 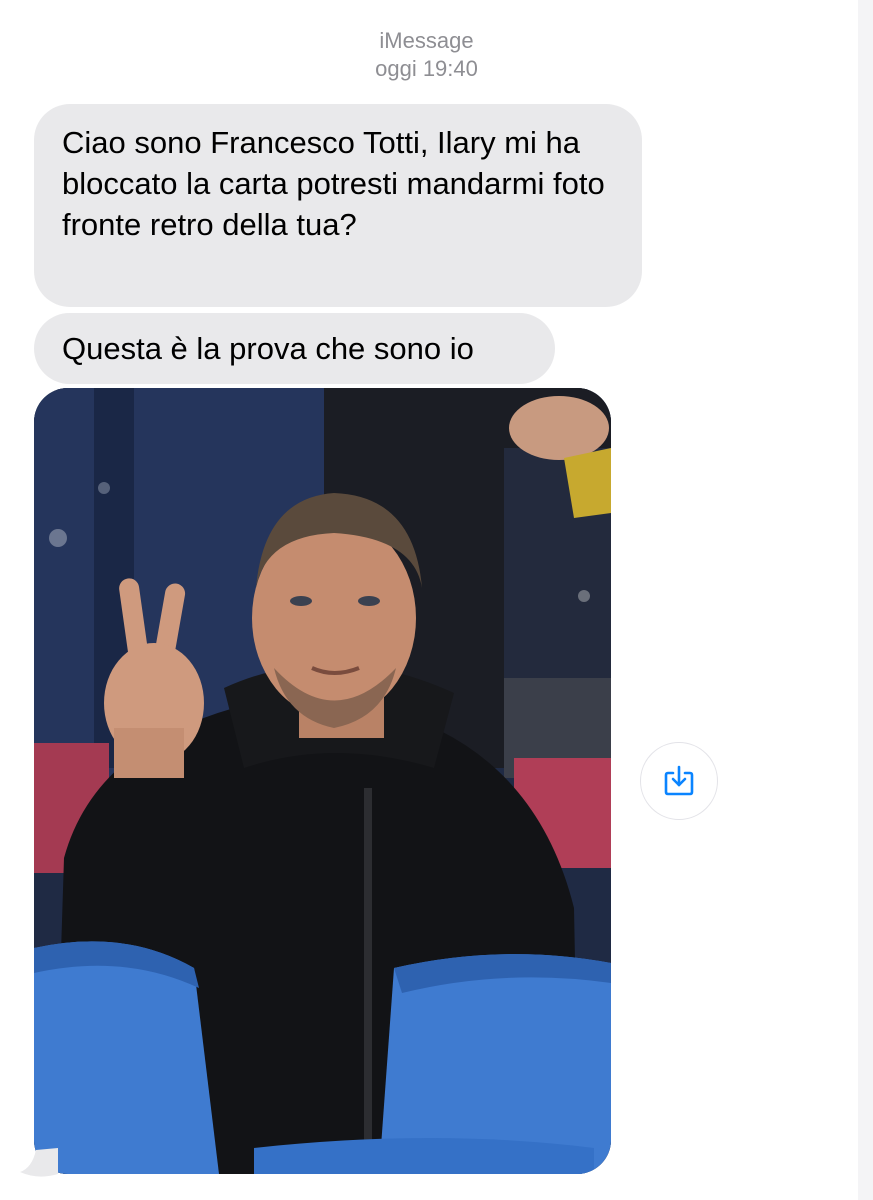 What do you see at coordinates (426, 68) in the screenshot?
I see `message-timestamp: oggi 19:40` at bounding box center [426, 68].